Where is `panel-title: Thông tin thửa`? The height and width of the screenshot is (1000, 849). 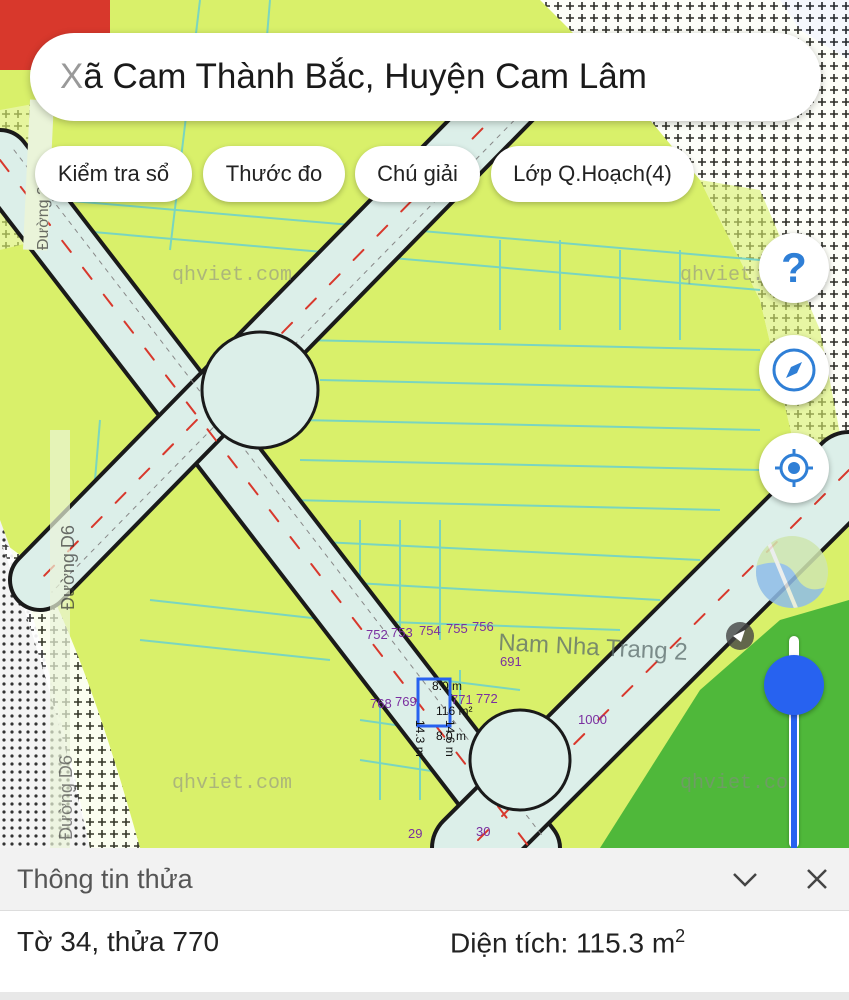
panel-title: Thông tin thửa is located at coordinates (105, 879).